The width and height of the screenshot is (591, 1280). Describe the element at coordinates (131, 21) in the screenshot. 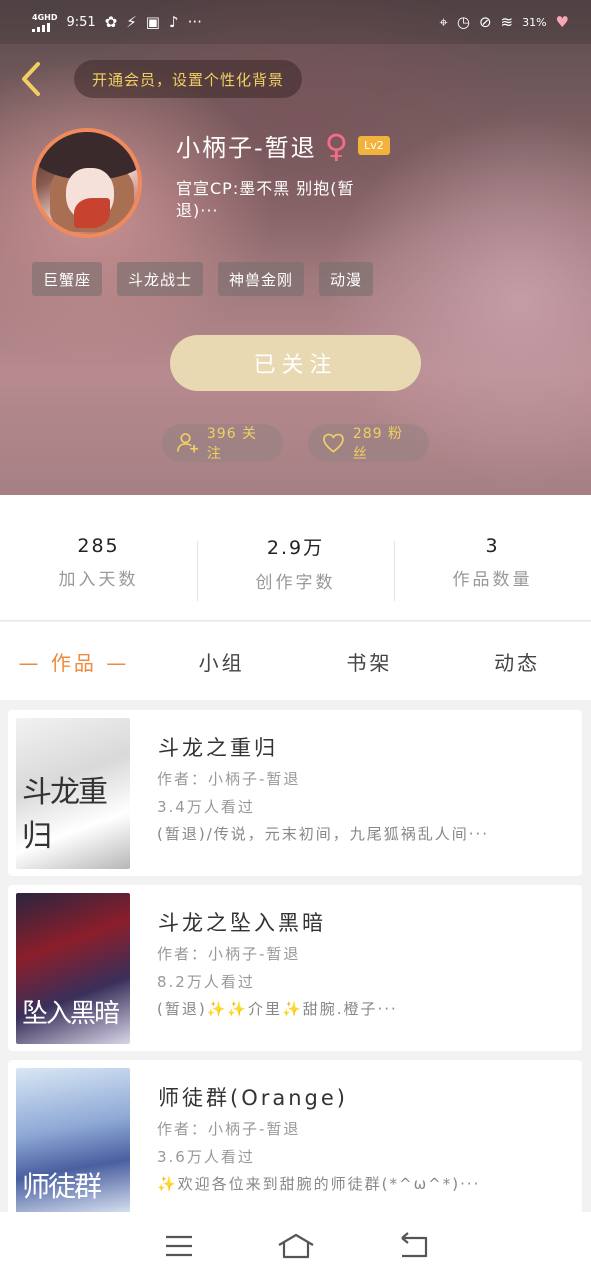

I see `sports-icon: ⚡` at that location.